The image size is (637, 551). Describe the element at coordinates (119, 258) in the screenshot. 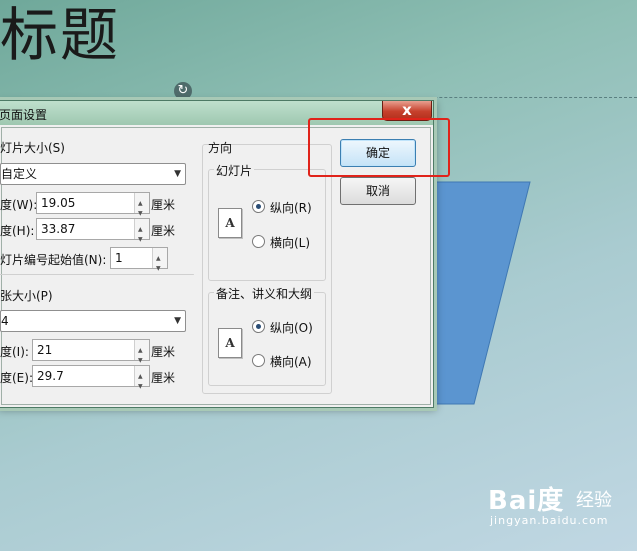

I see `slide-numbering-value: 1` at that location.